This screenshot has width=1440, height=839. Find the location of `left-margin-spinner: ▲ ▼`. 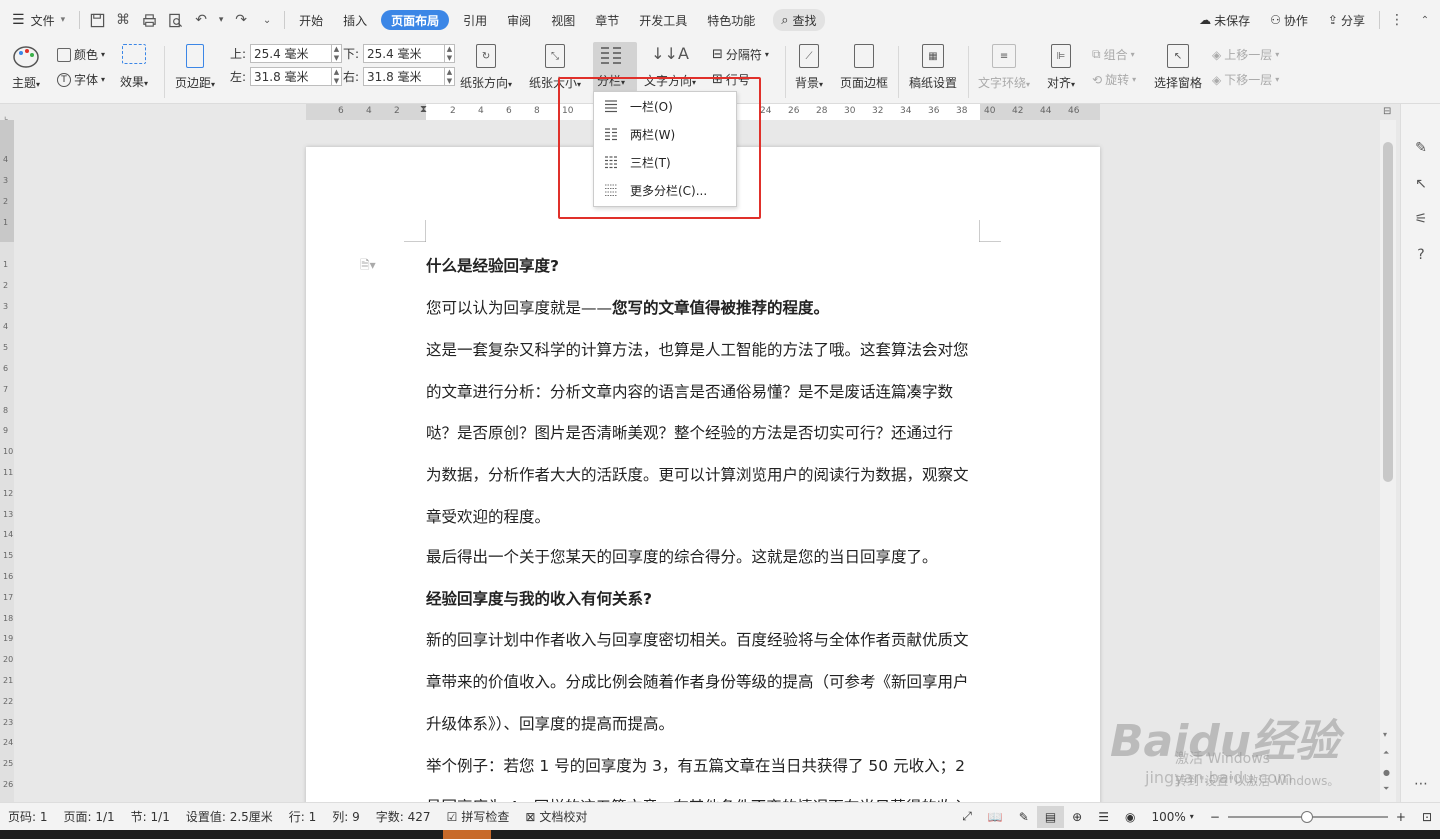

left-margin-spinner: ▲ ▼ is located at coordinates (337, 76).